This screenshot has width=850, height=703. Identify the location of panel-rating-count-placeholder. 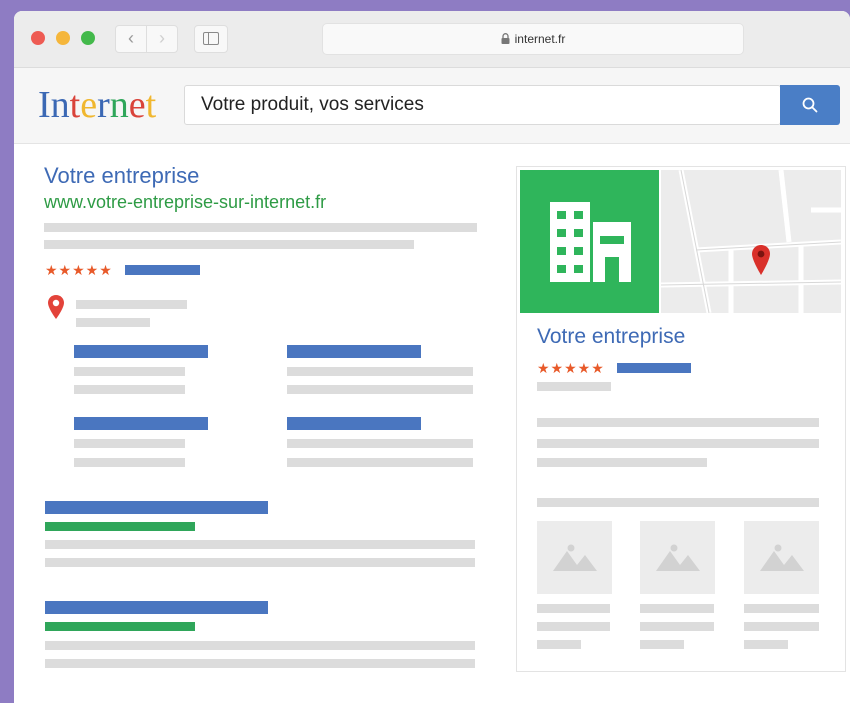
(654, 368).